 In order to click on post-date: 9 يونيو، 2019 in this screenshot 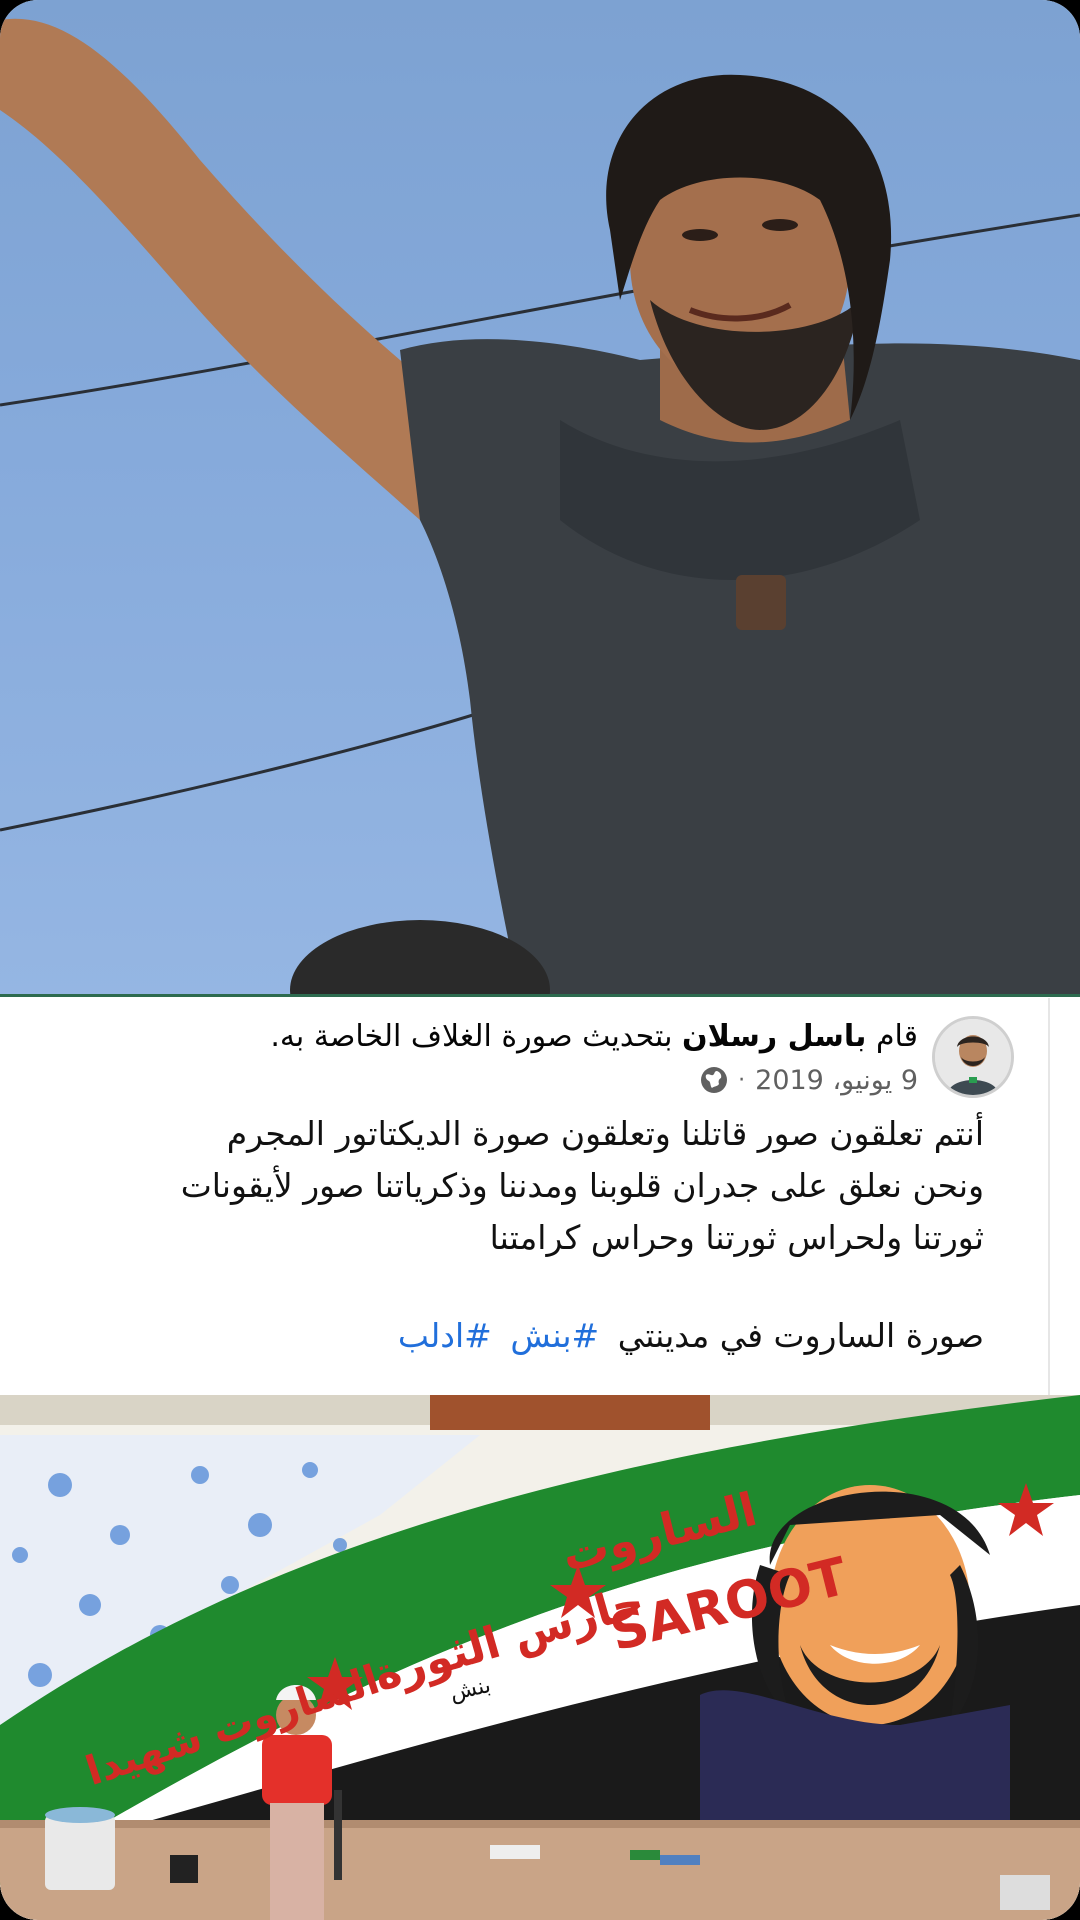, I will do `click(836, 1080)`.